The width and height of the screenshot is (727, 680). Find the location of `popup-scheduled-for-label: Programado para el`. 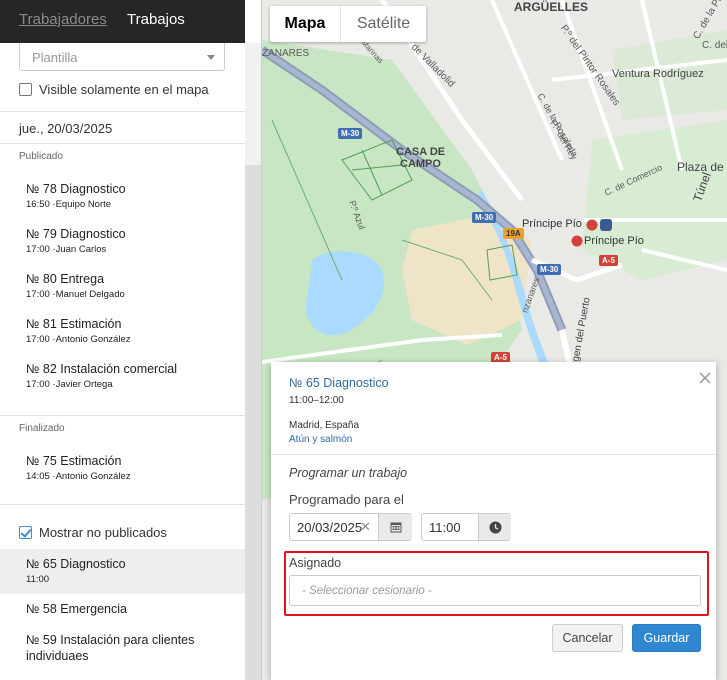

popup-scheduled-for-label: Programado para el is located at coordinates (346, 499).